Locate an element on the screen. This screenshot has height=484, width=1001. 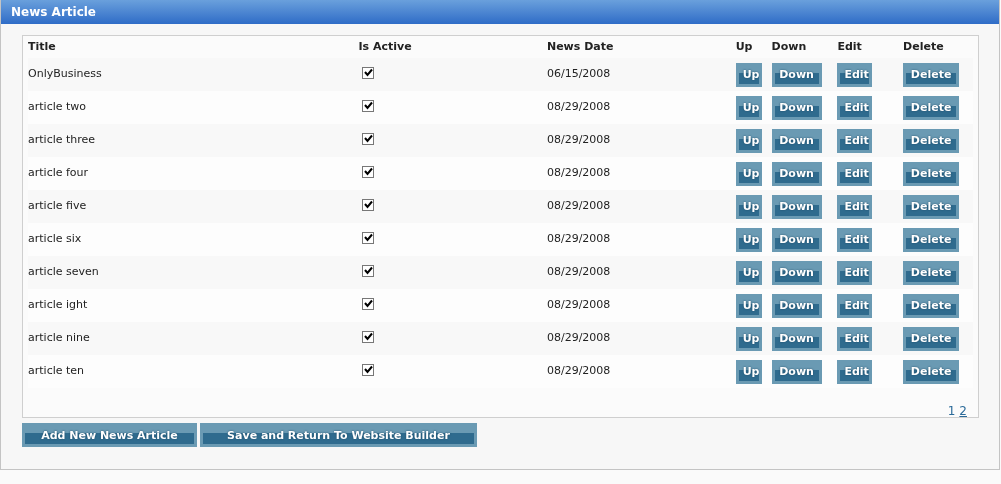
table-cell: 06/15/2008 is located at coordinates (578, 74).